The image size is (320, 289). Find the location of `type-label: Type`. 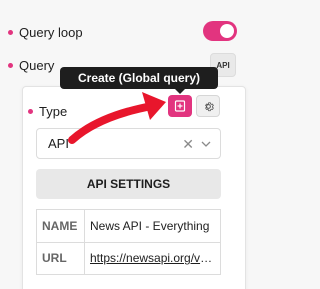

type-label: Type is located at coordinates (53, 111).